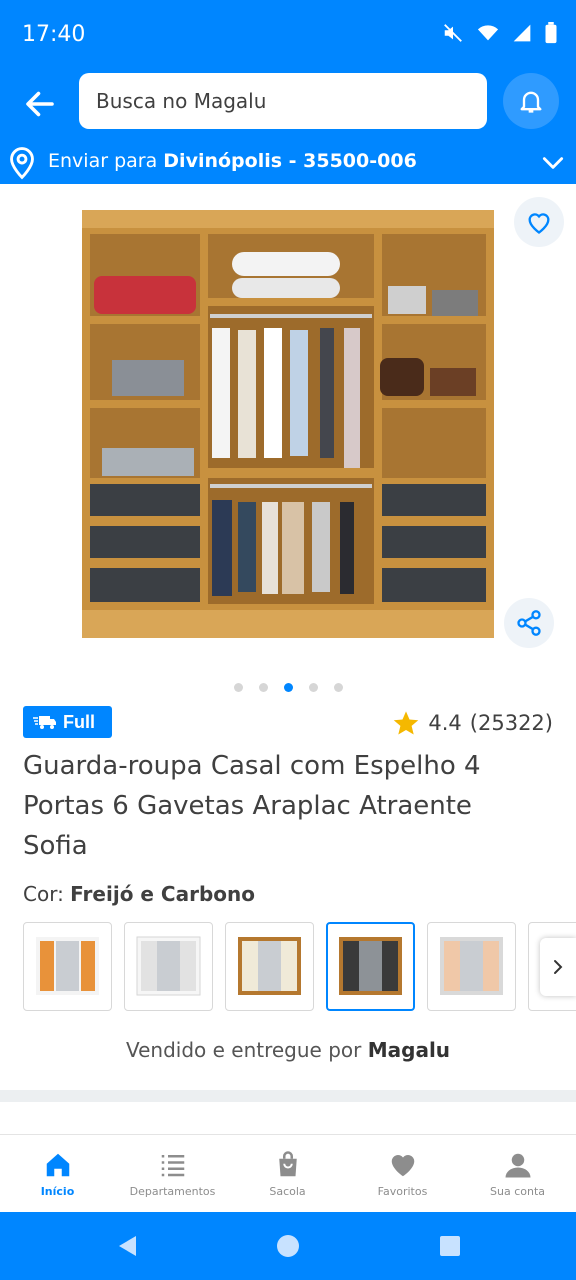 This screenshot has height=1280, width=576. I want to click on full-badge: Full, so click(67, 722).